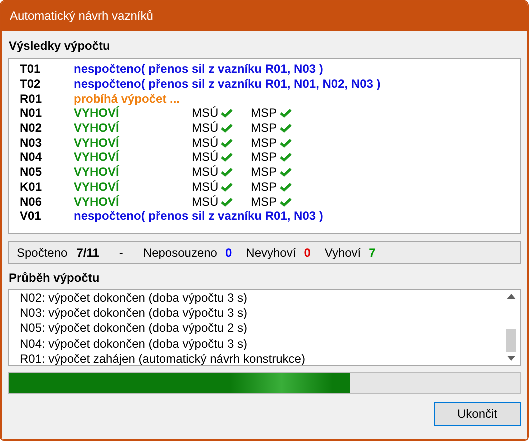 The width and height of the screenshot is (529, 441). What do you see at coordinates (32, 113) in the screenshot?
I see `member-id: N01` at bounding box center [32, 113].